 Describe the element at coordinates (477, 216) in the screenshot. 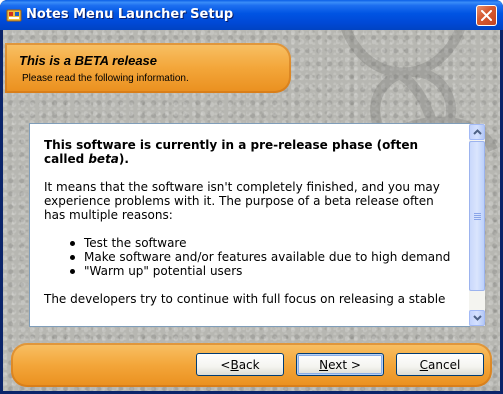

I see `scroll-thumb` at that location.